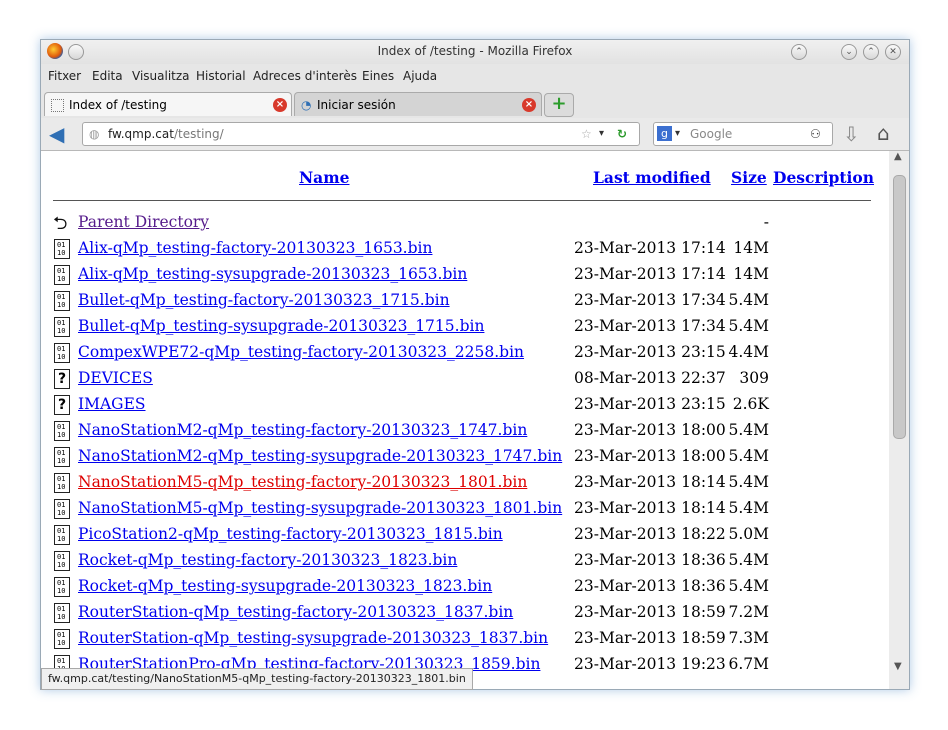 This screenshot has width=948, height=730. I want to click on parent-directory-link: Parent Directory, so click(143, 222).